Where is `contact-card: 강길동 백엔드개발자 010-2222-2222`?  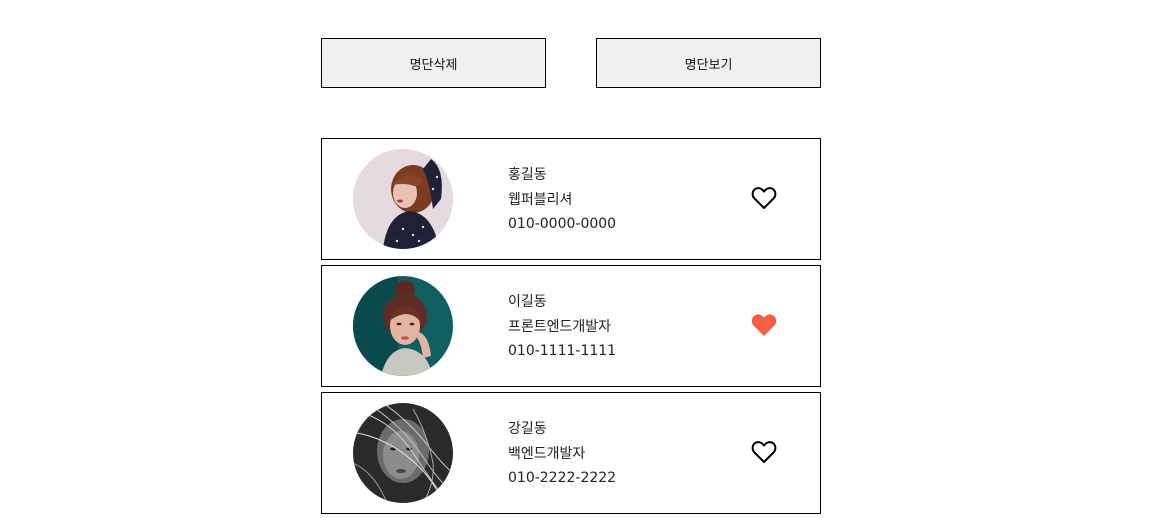
contact-card: 강길동 백엔드개발자 010-2222-2222 is located at coordinates (571, 453).